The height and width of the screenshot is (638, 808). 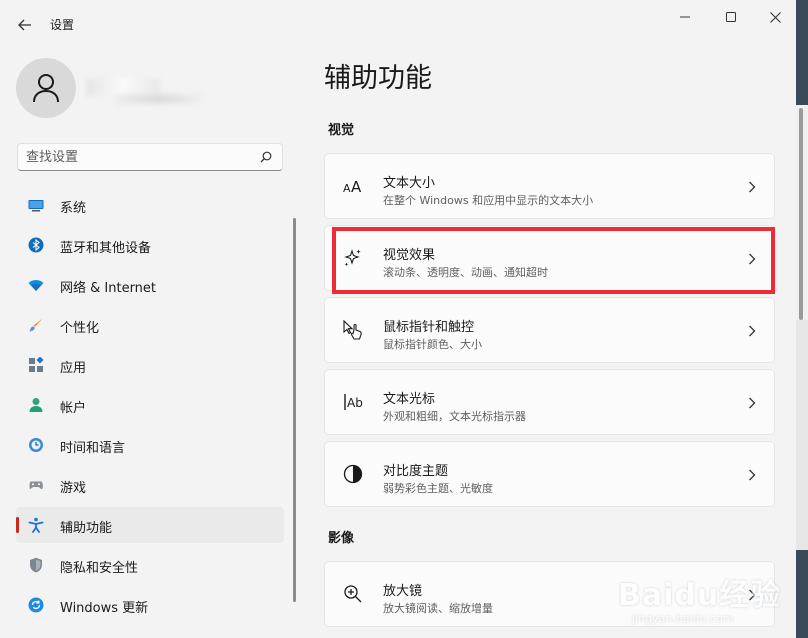 I want to click on avatar, so click(x=46, y=88).